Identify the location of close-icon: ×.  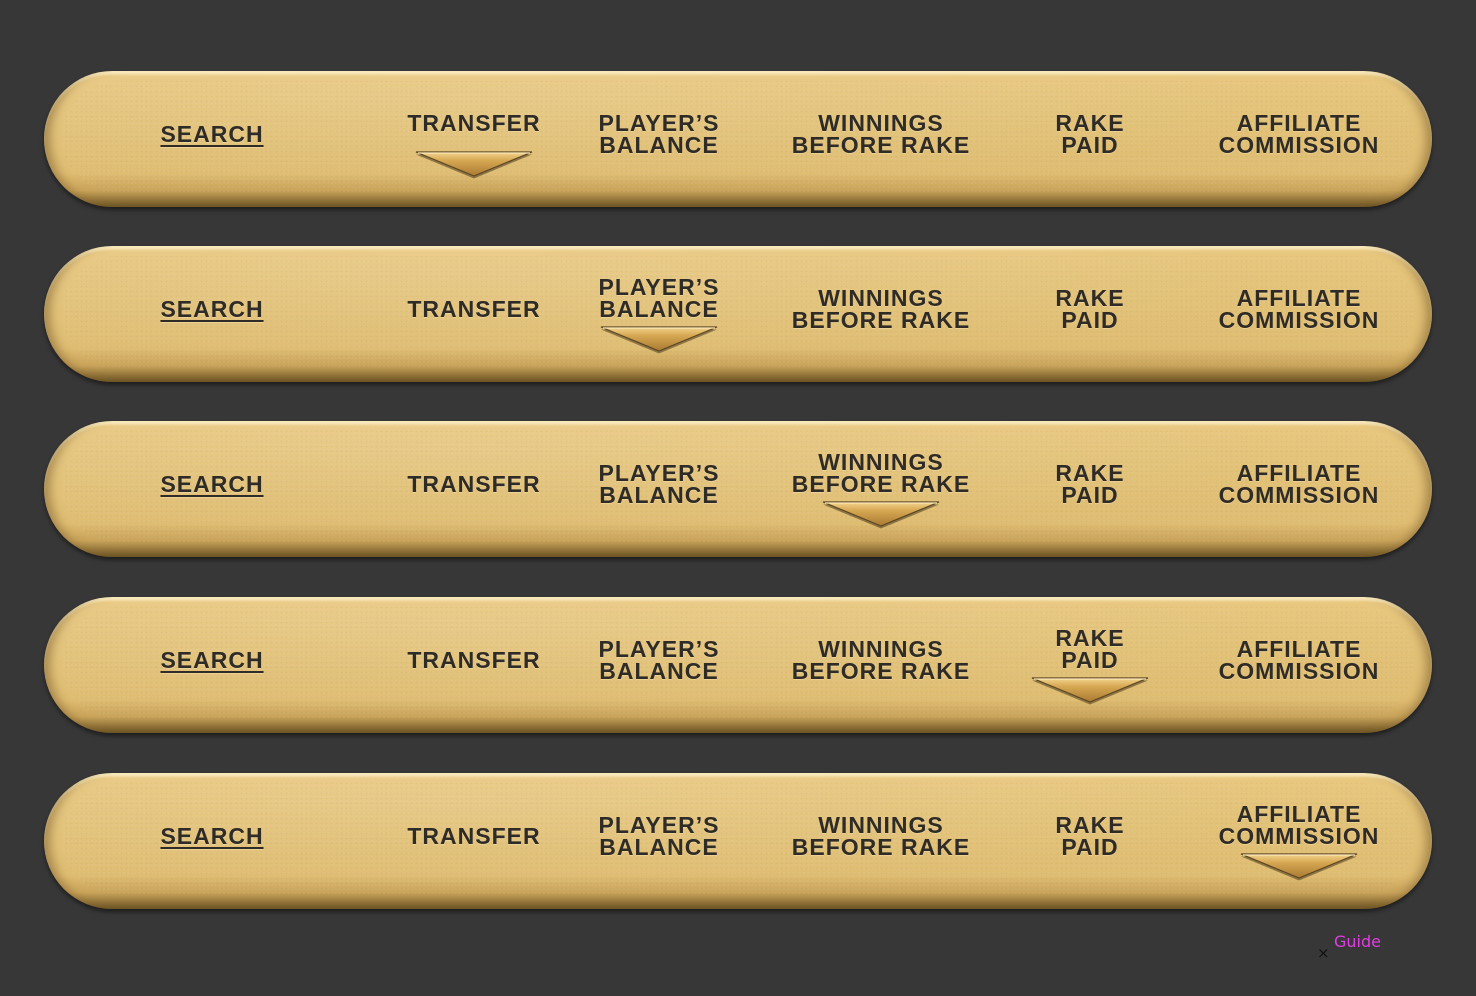
(1323, 953).